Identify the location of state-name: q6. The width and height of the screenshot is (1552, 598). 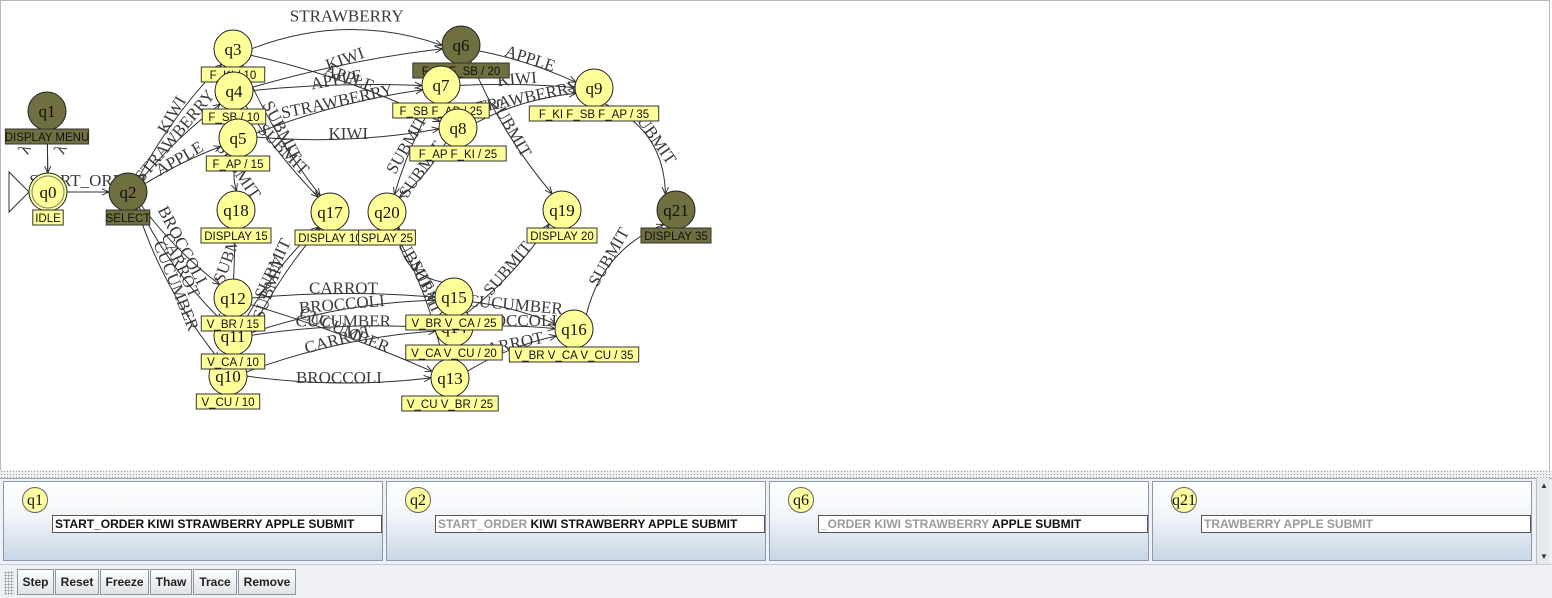
(461, 45).